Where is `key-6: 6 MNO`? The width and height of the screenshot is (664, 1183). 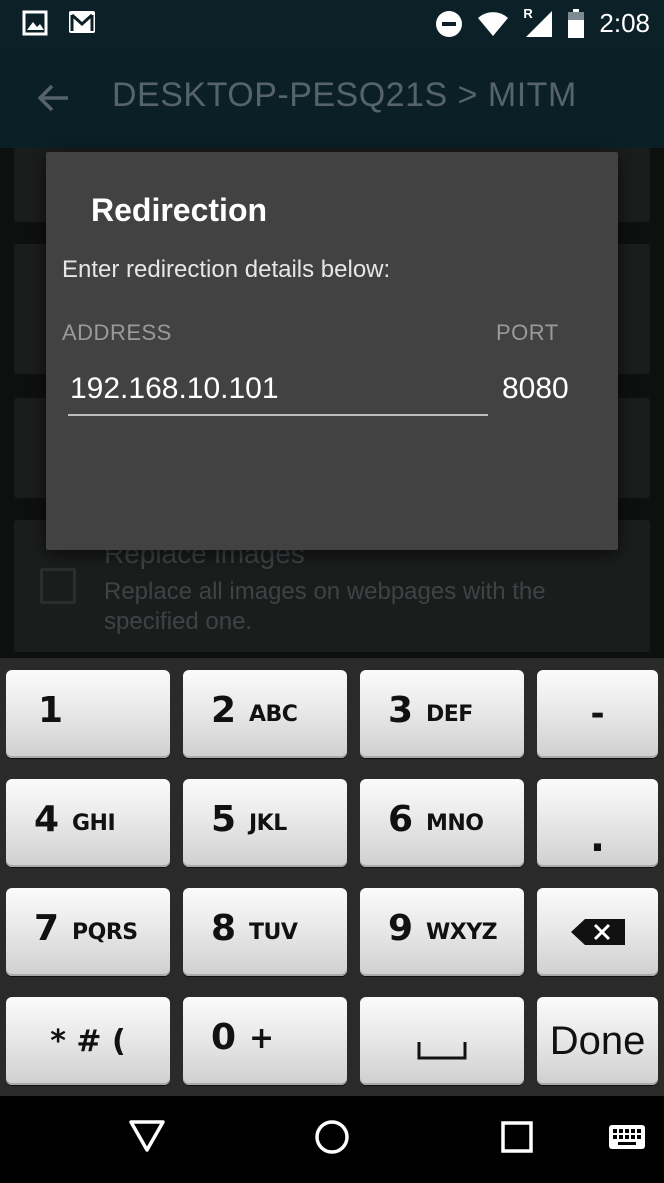 key-6: 6 MNO is located at coordinates (442, 823).